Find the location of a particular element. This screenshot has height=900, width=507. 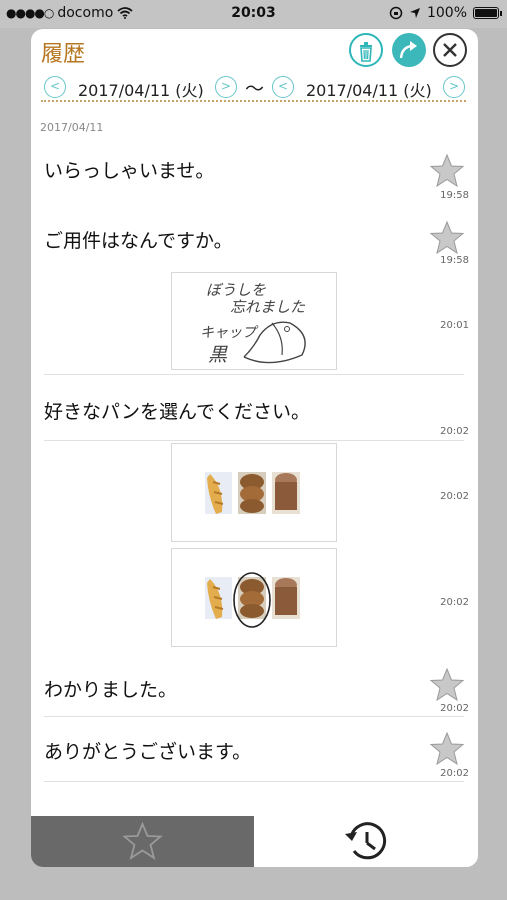

handwriting-line-3: キャップ is located at coordinates (229, 333).